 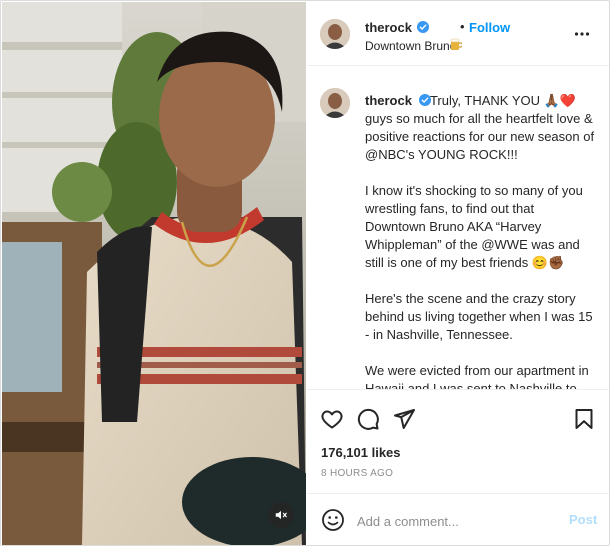 I want to click on comment-icon, so click(x=368, y=419).